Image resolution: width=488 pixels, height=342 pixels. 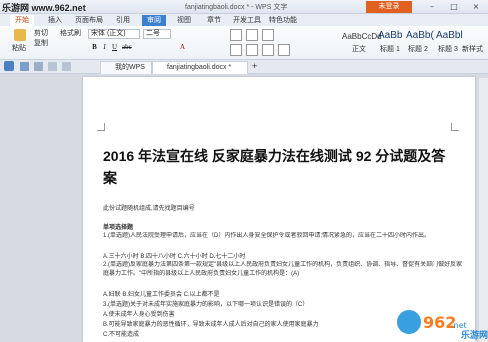 What do you see at coordinates (474, 335) in the screenshot?
I see `logo-site: 乐游网` at bounding box center [474, 335].